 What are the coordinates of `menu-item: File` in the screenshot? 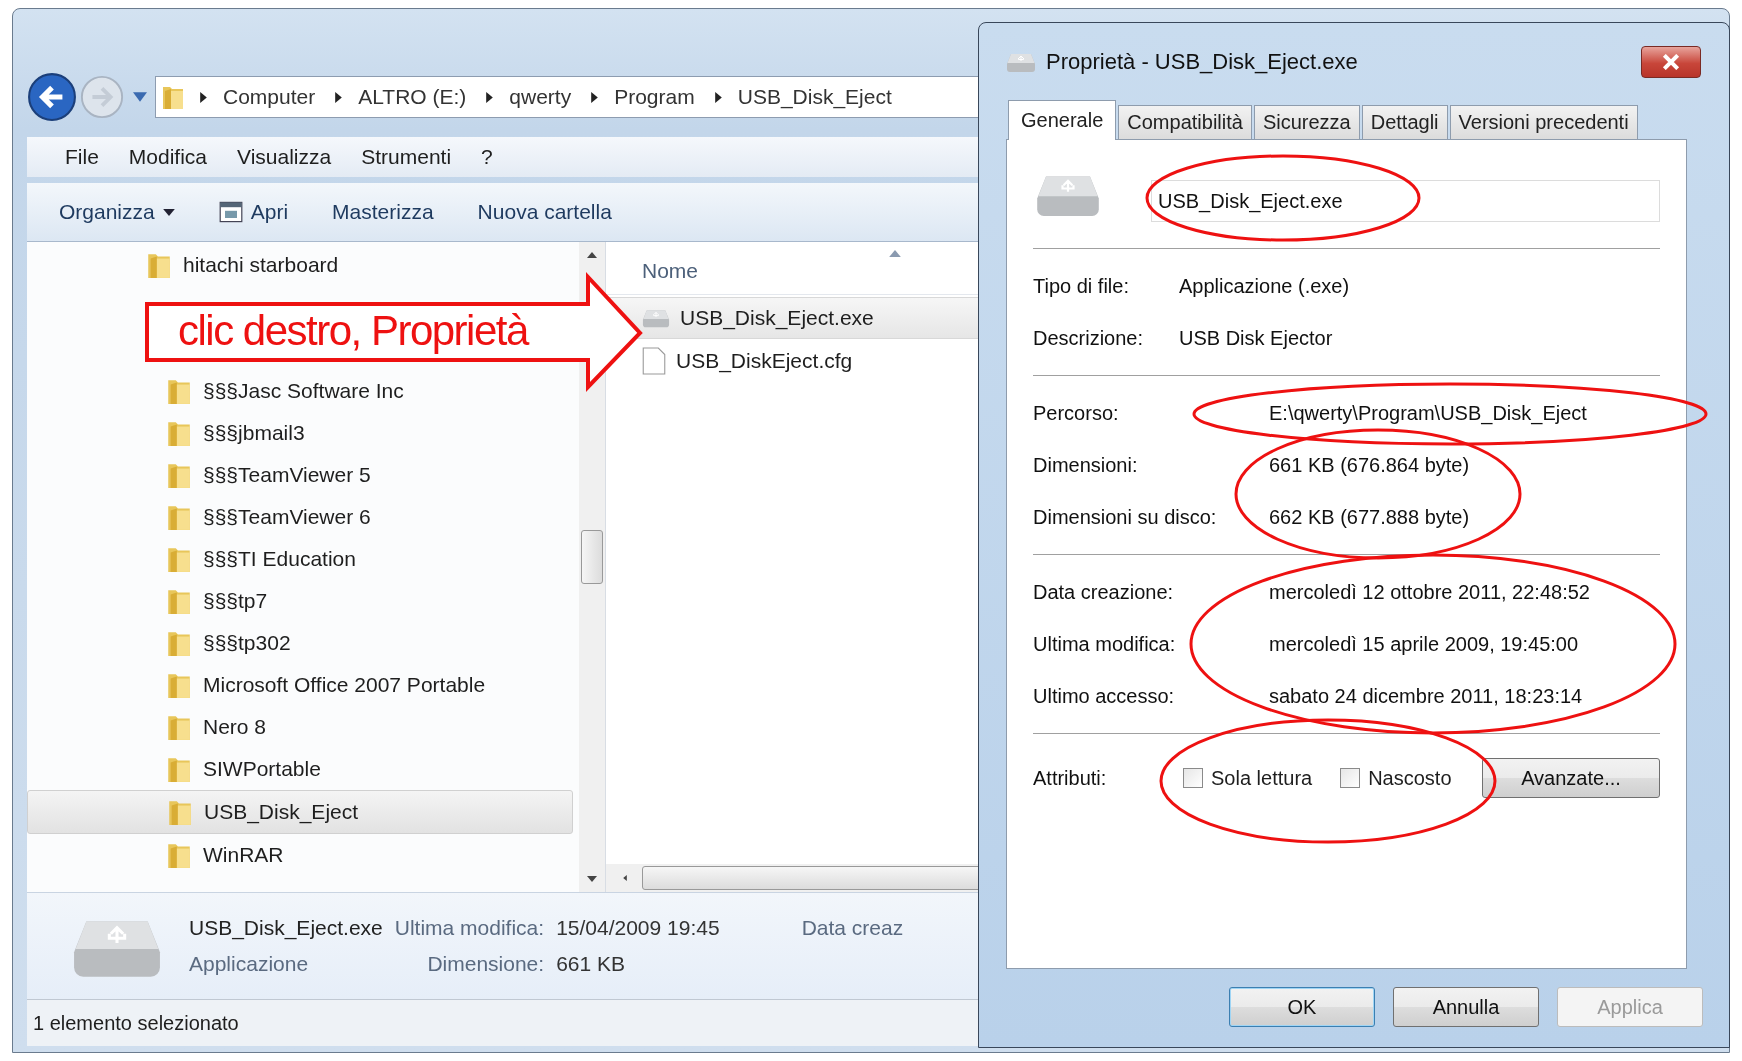 It's located at (82, 157).